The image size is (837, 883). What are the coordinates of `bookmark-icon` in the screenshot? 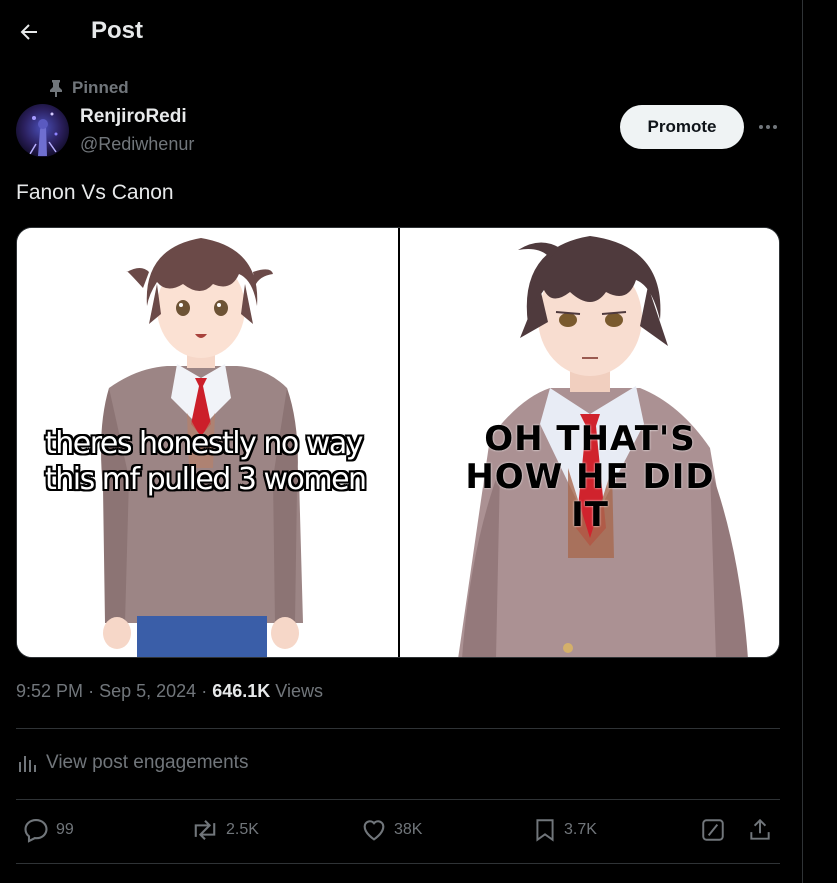 It's located at (545, 830).